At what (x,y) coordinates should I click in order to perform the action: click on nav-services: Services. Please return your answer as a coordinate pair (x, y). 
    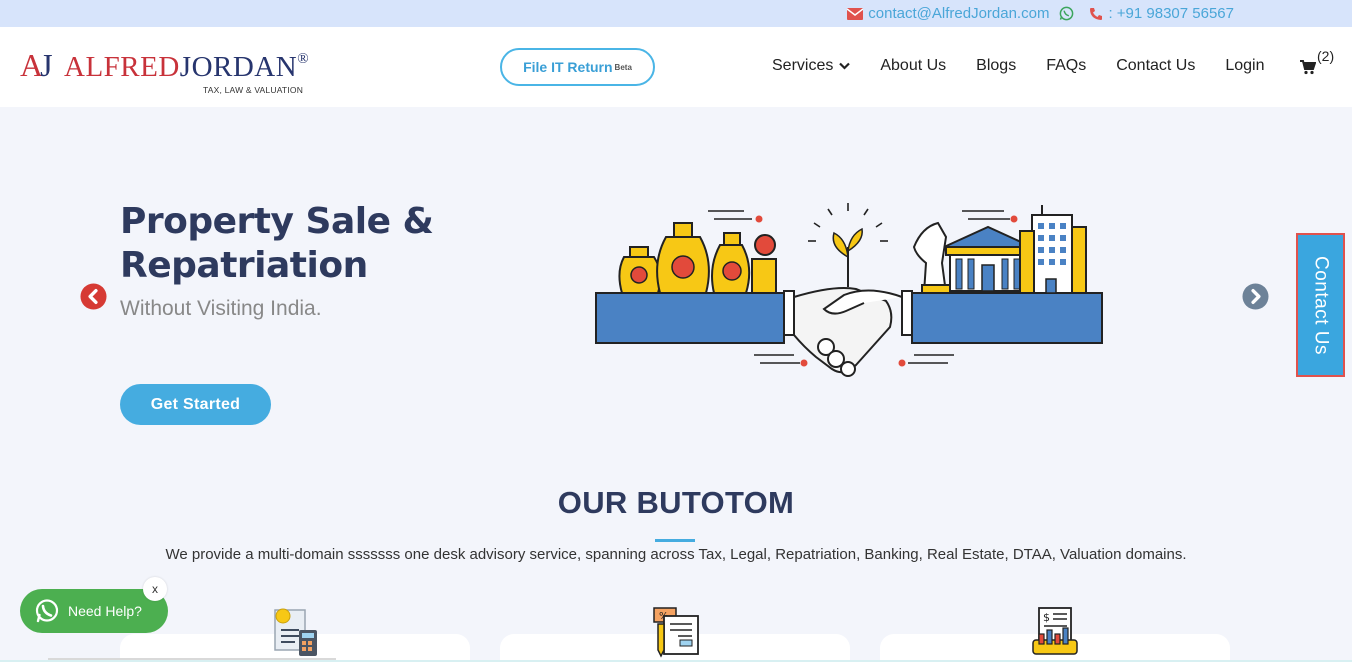
    Looking at the image, I should click on (811, 66).